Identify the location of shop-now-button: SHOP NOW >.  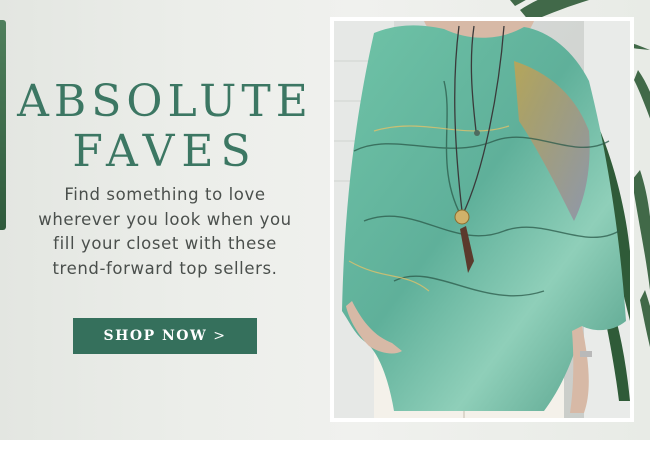
(165, 336).